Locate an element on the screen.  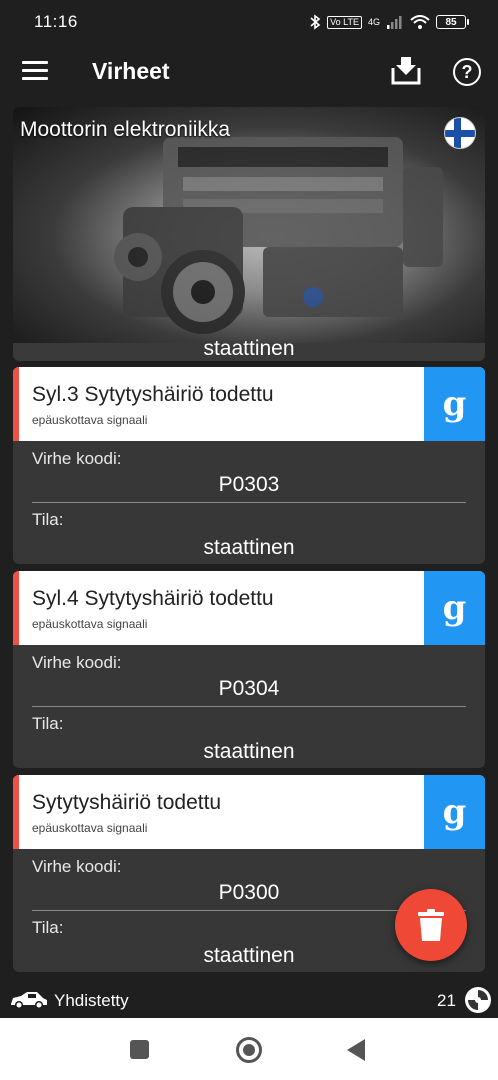
engine-card-title: Moottorin elektroniikka is located at coordinates (125, 129).